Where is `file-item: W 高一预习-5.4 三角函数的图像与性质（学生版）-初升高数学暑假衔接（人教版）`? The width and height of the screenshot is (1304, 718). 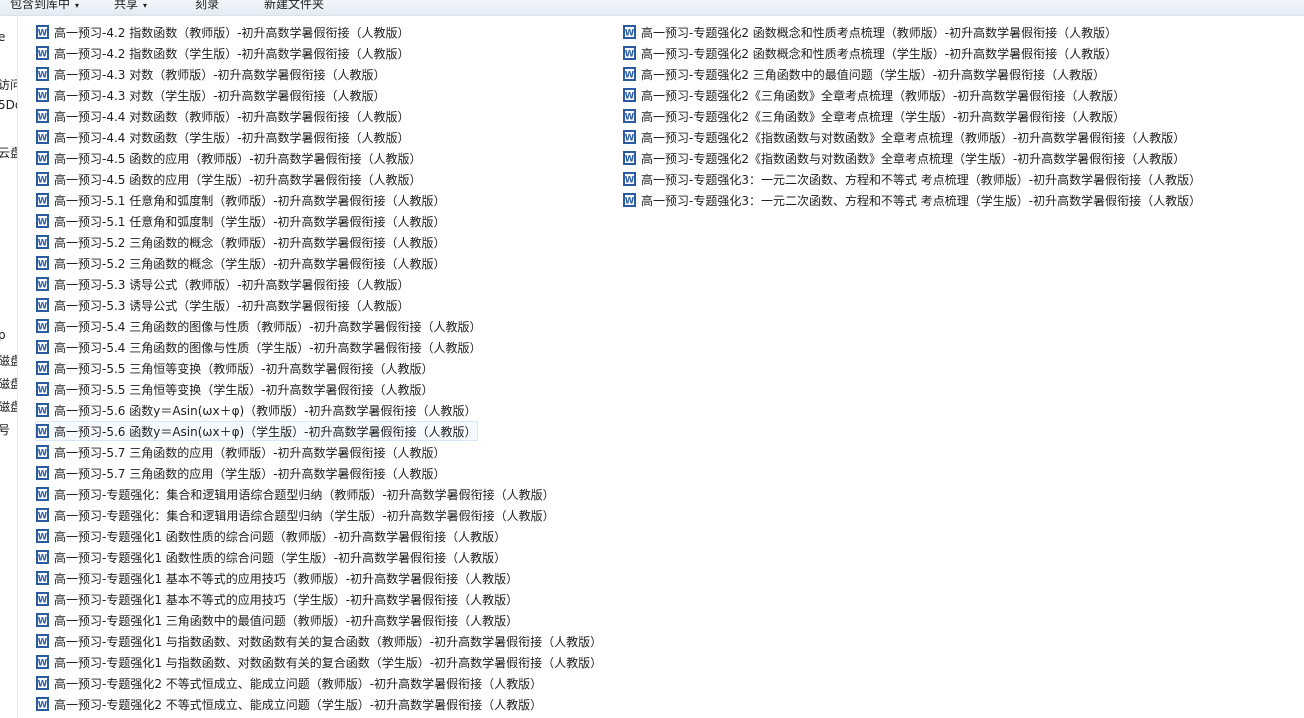
file-item: W 高一预习-5.4 三角函数的图像与性质（学生版）-初升高数学暑假衔接（人教版） is located at coordinates (259, 347).